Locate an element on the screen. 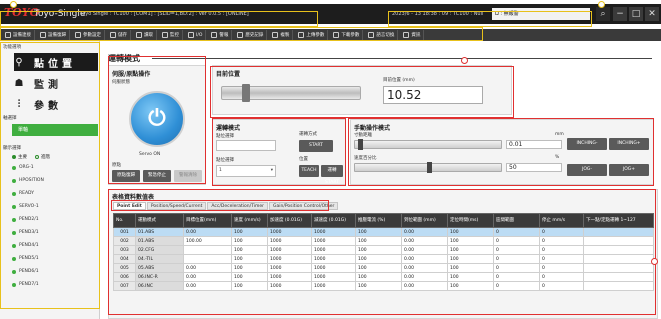 Image resolution: width=661 pixels, height=319 pixels. column-header: No. is located at coordinates (124, 220).